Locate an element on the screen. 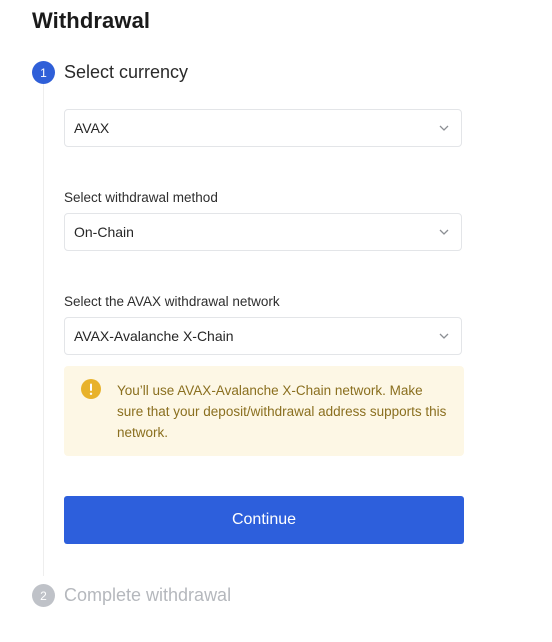 This screenshot has height=642, width=552. withdrawal-network-value: AVAX-Avalanche X-Chain is located at coordinates (154, 336).